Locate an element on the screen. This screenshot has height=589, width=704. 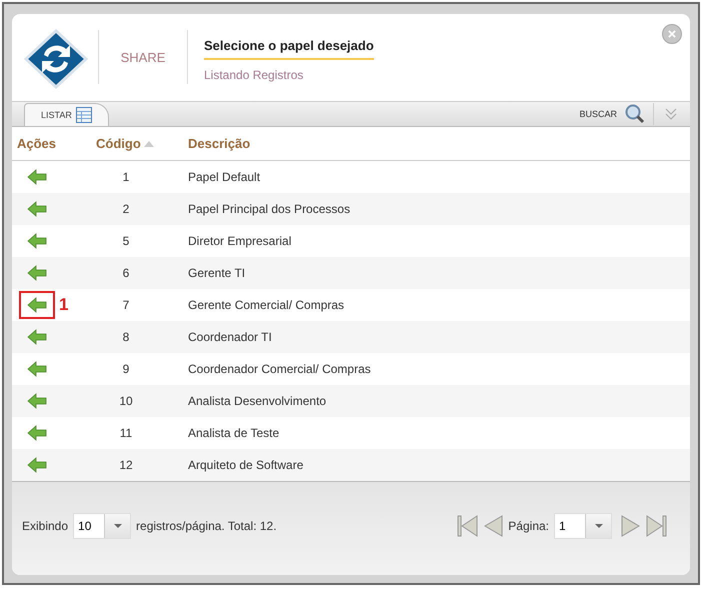
table-cell-text: Papel Default is located at coordinates (225, 177).